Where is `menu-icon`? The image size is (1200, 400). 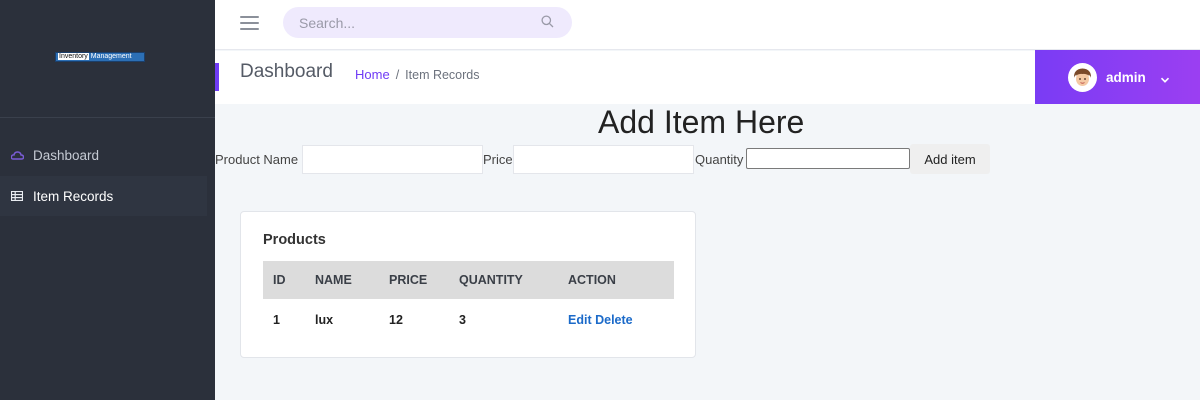 menu-icon is located at coordinates (249, 23).